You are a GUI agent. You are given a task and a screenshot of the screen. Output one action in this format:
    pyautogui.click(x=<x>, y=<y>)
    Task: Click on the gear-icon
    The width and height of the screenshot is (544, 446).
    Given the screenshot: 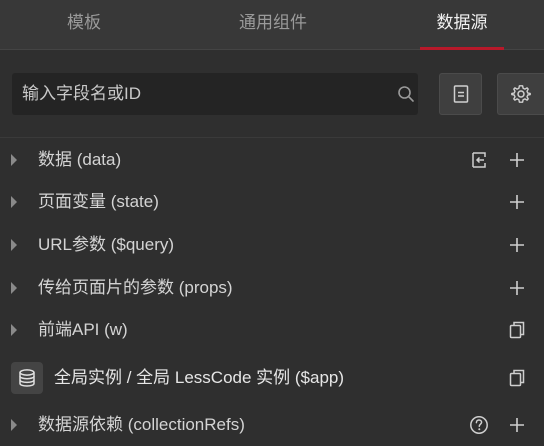 What is the action you would take?
    pyautogui.click(x=521, y=94)
    